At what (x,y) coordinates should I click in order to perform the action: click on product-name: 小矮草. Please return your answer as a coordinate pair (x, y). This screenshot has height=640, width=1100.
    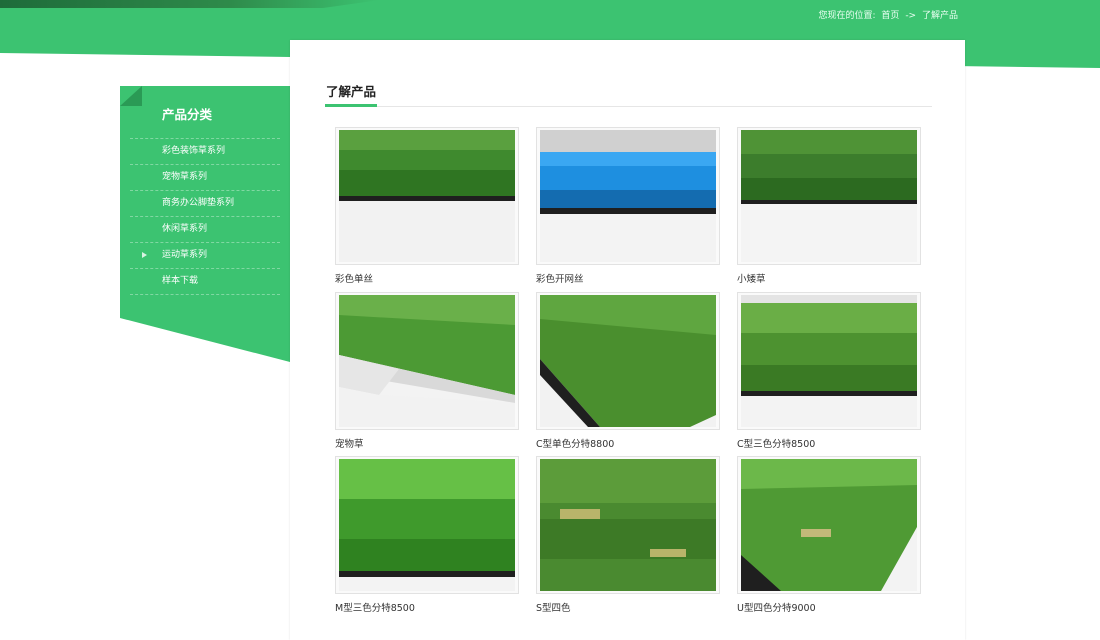
    Looking at the image, I should click on (751, 279).